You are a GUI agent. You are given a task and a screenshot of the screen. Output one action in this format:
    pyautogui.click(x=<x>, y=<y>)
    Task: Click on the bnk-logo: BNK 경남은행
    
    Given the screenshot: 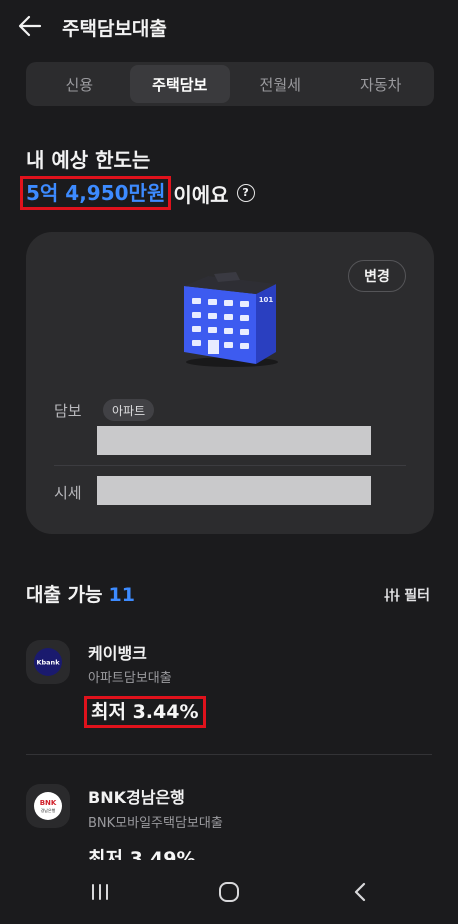 What is the action you would take?
    pyautogui.click(x=48, y=806)
    